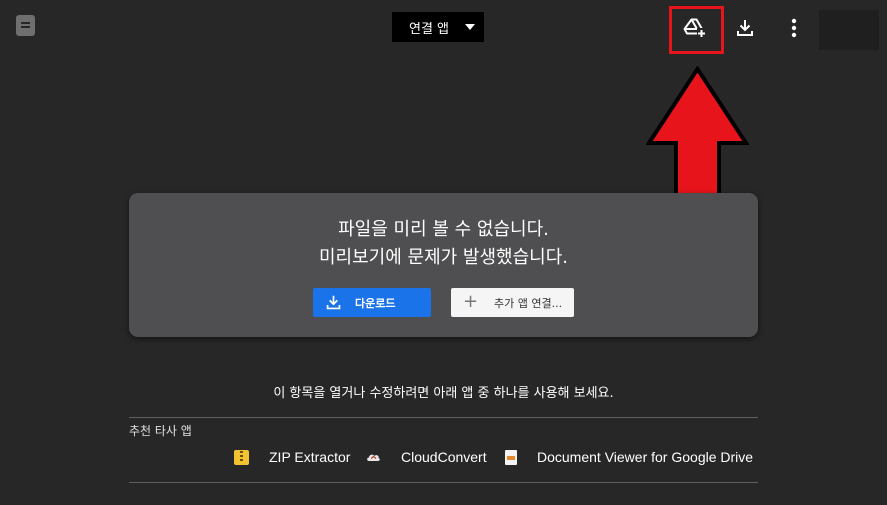 The height and width of the screenshot is (505, 887). What do you see at coordinates (160, 431) in the screenshot?
I see `recommended-apps-label: 추천 타사 앱` at bounding box center [160, 431].